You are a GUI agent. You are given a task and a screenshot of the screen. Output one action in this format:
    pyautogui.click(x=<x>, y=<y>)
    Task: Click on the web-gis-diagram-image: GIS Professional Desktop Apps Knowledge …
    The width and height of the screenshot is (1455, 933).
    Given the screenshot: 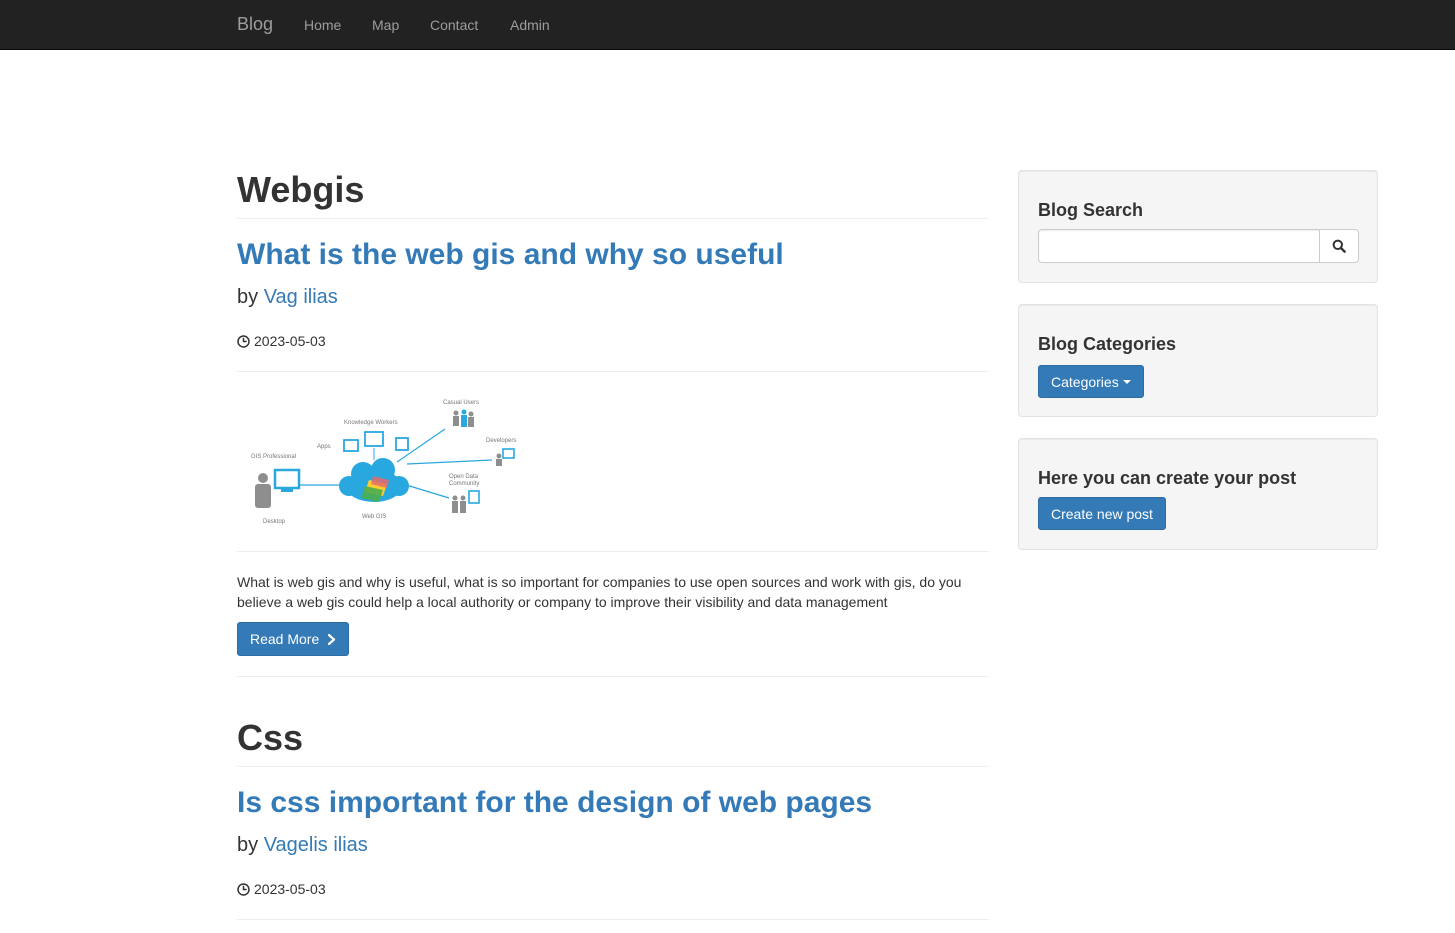 What is the action you would take?
    pyautogui.click(x=383, y=462)
    